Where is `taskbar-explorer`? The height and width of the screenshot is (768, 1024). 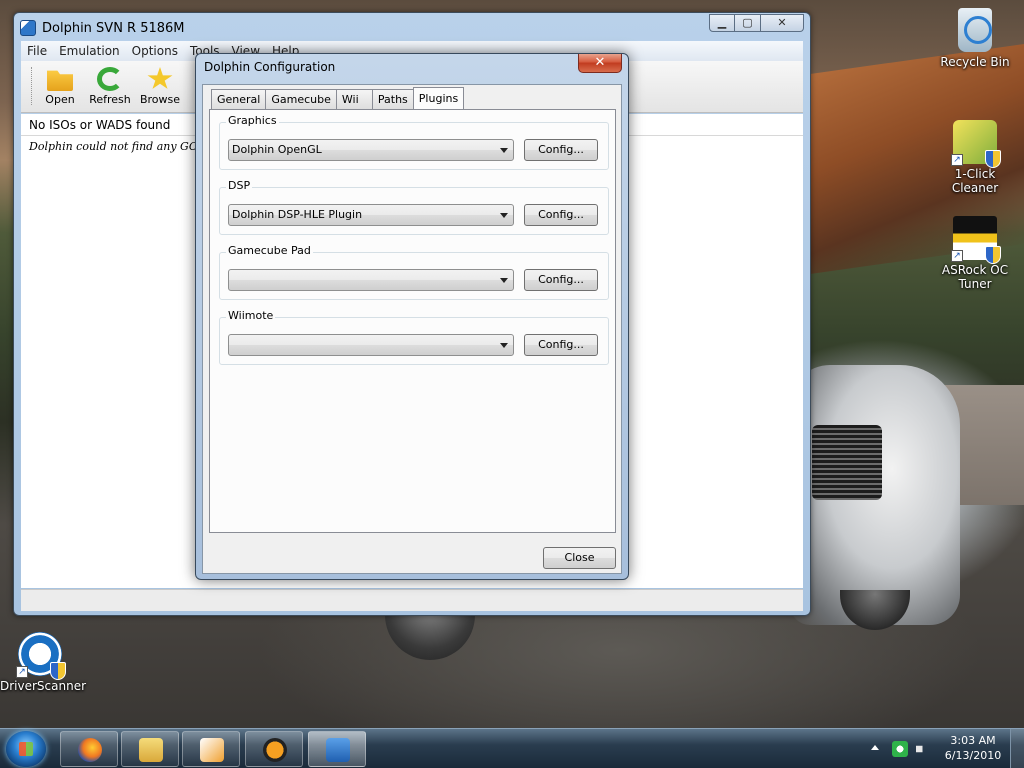
taskbar-explorer is located at coordinates (150, 749).